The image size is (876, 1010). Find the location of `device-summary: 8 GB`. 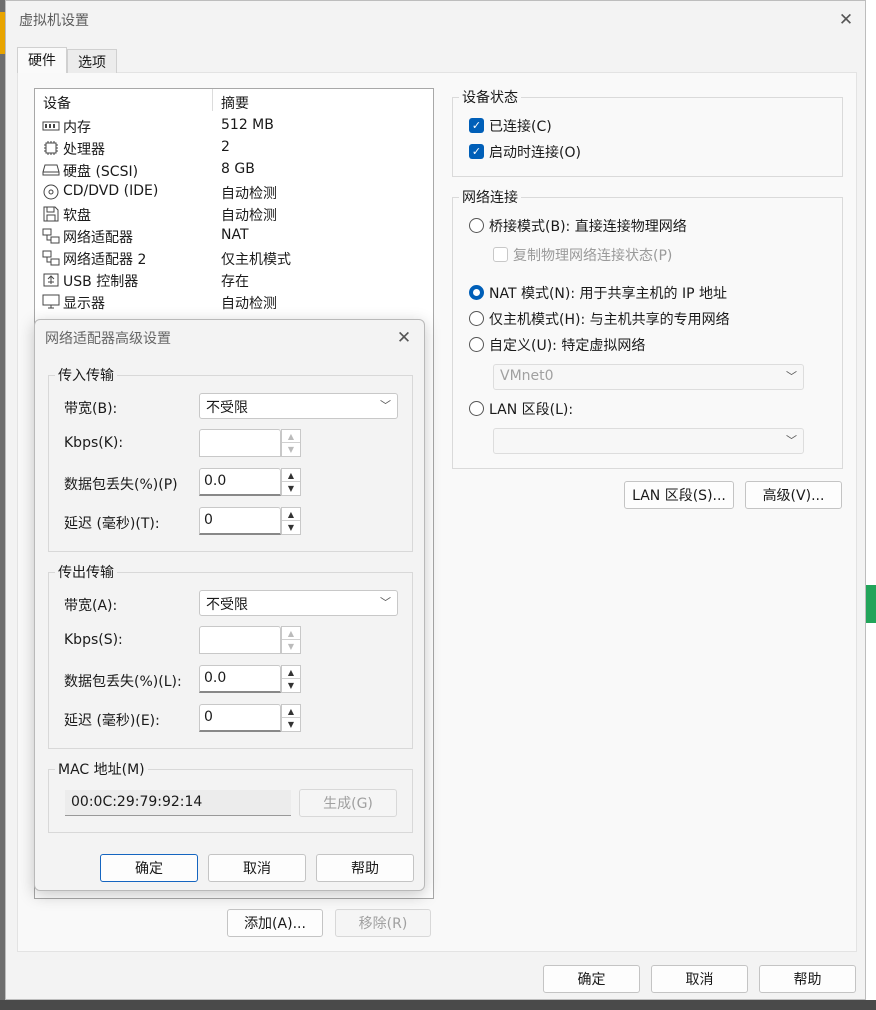

device-summary: 8 GB is located at coordinates (238, 169).